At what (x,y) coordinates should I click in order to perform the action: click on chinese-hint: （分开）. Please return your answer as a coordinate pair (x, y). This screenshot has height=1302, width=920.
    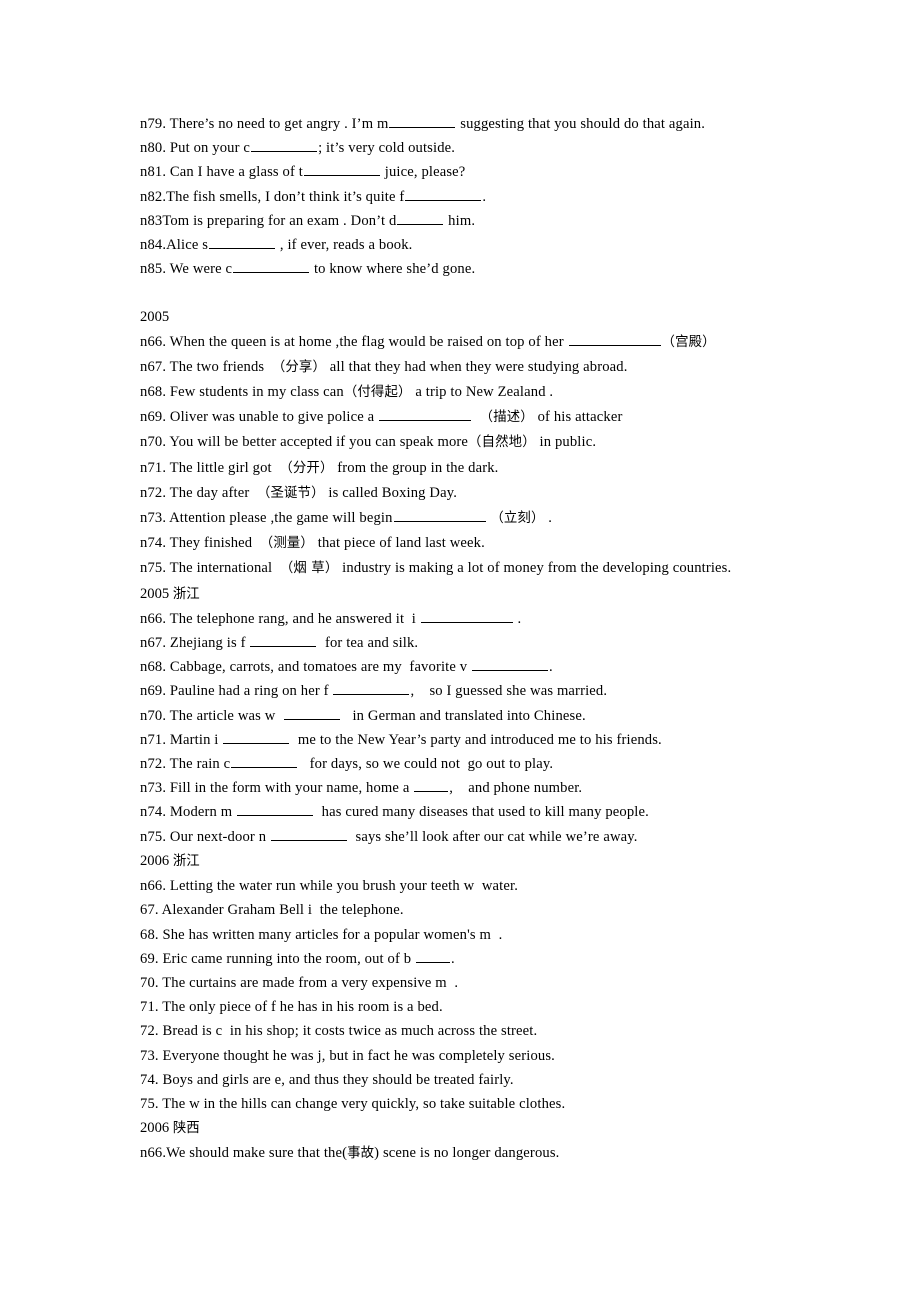
    Looking at the image, I should click on (306, 468).